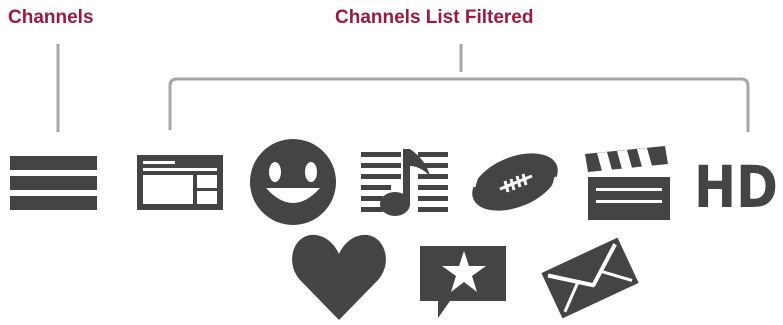  What do you see at coordinates (404, 182) in the screenshot?
I see `music-list-icon` at bounding box center [404, 182].